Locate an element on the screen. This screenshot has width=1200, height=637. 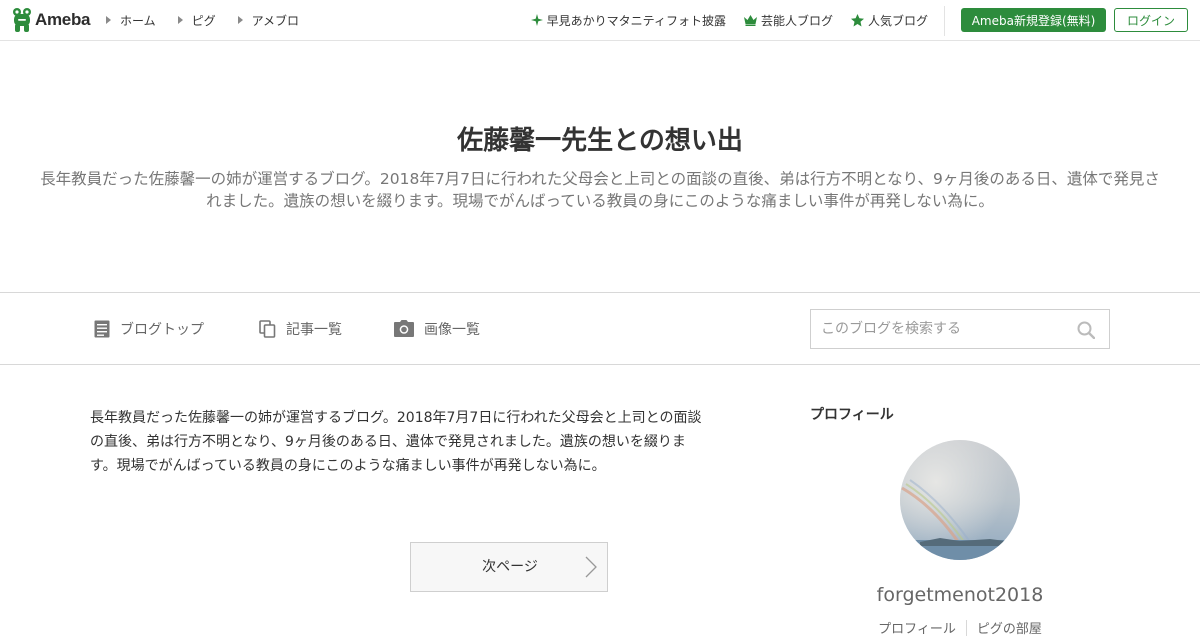
tab-blog-top: ブログトップ is located at coordinates (149, 328).